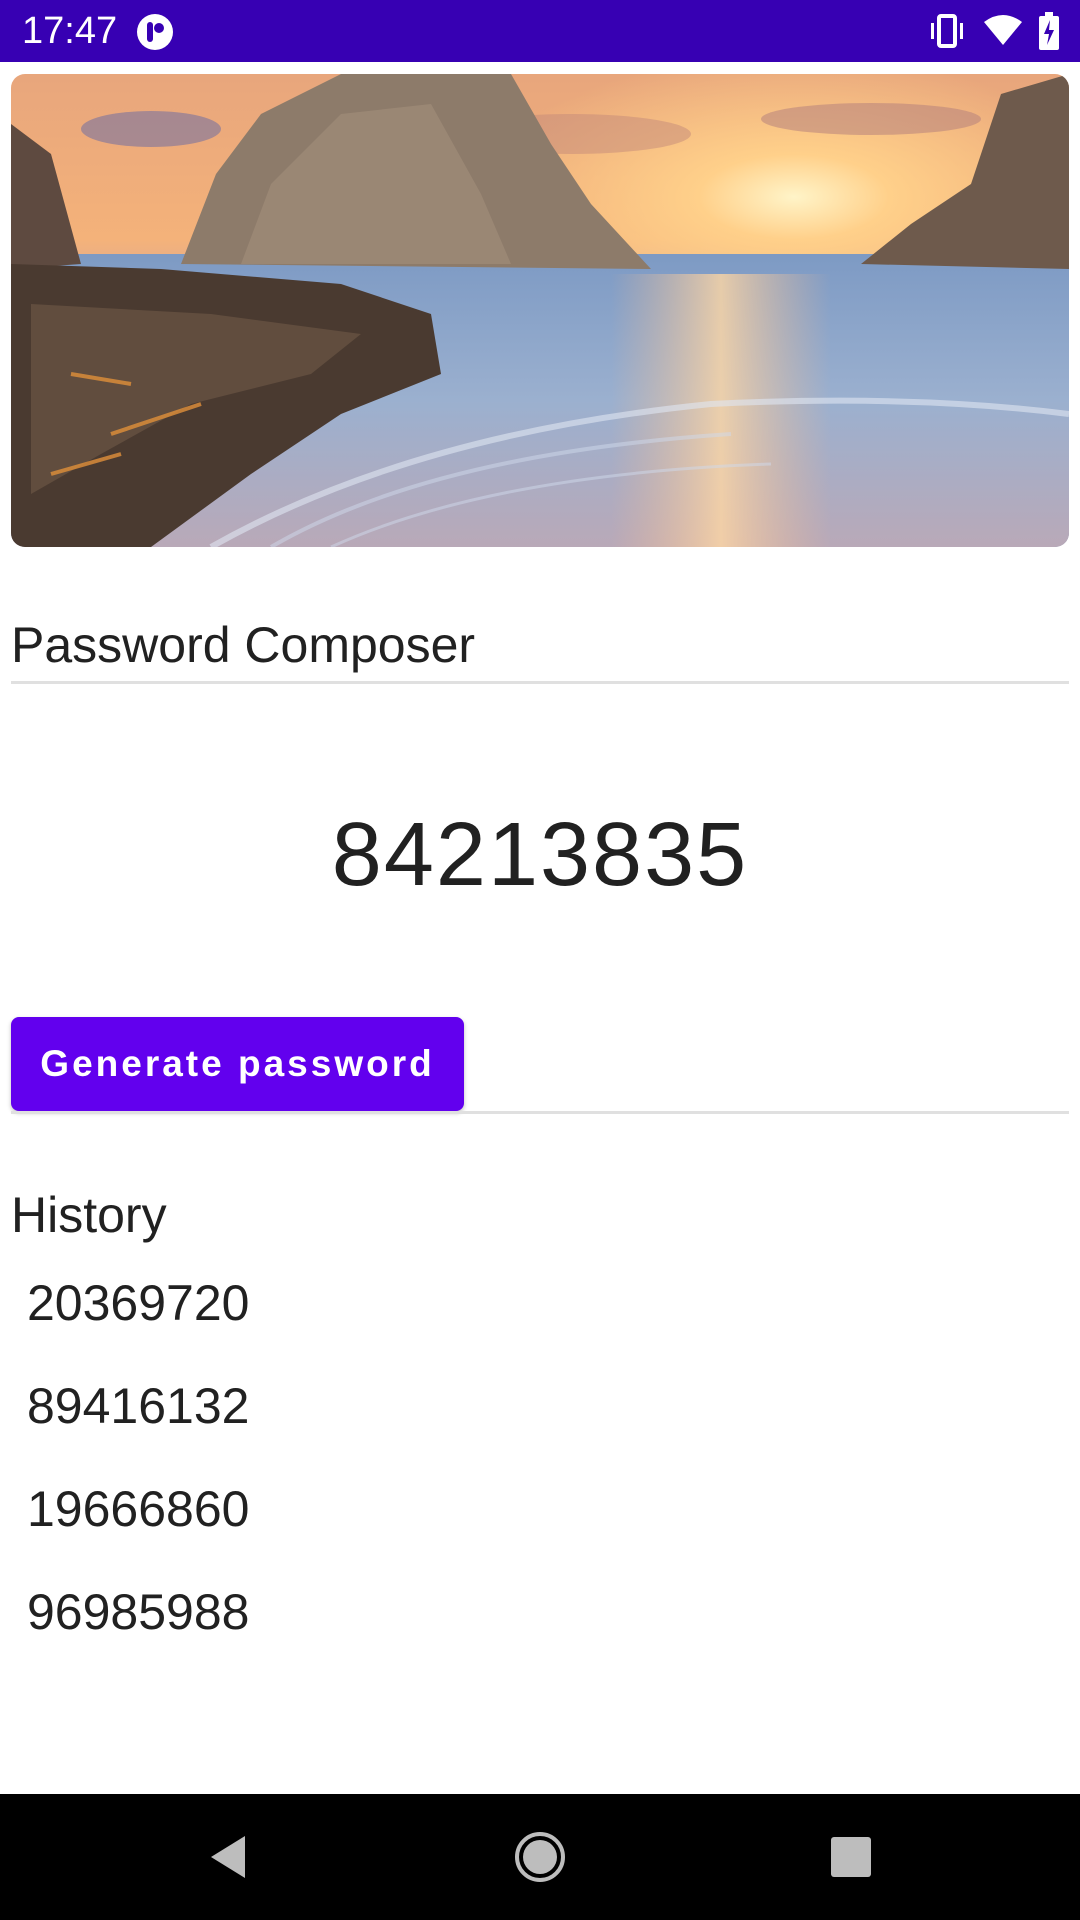  I want to click on history-item: 96985988, so click(138, 1612).